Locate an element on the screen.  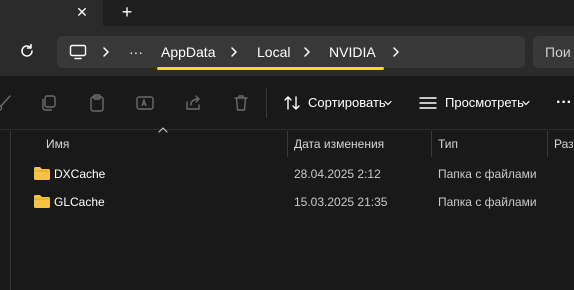
tab-strip: ✕ + is located at coordinates (287, 13).